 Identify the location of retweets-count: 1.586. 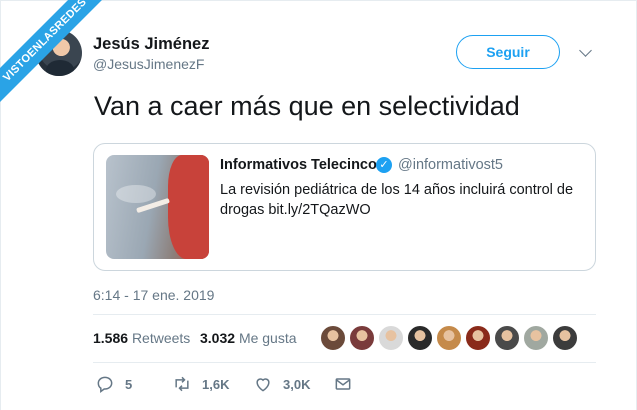
(111, 338).